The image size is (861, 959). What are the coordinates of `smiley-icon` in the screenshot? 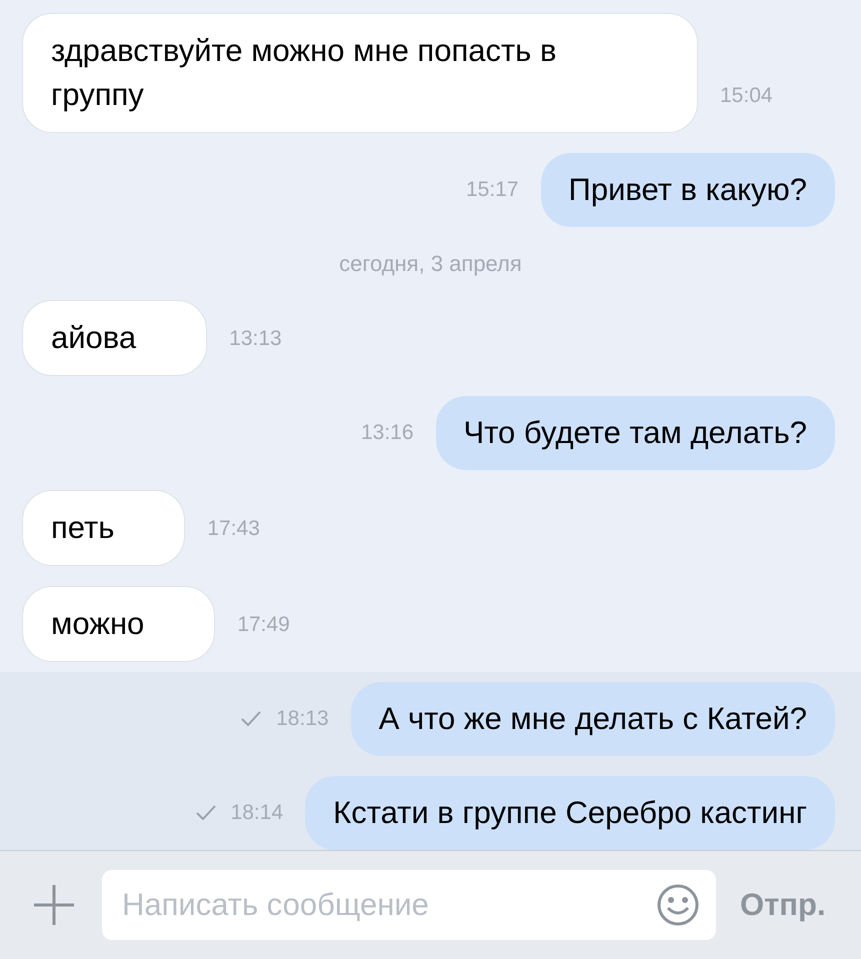 It's located at (678, 905).